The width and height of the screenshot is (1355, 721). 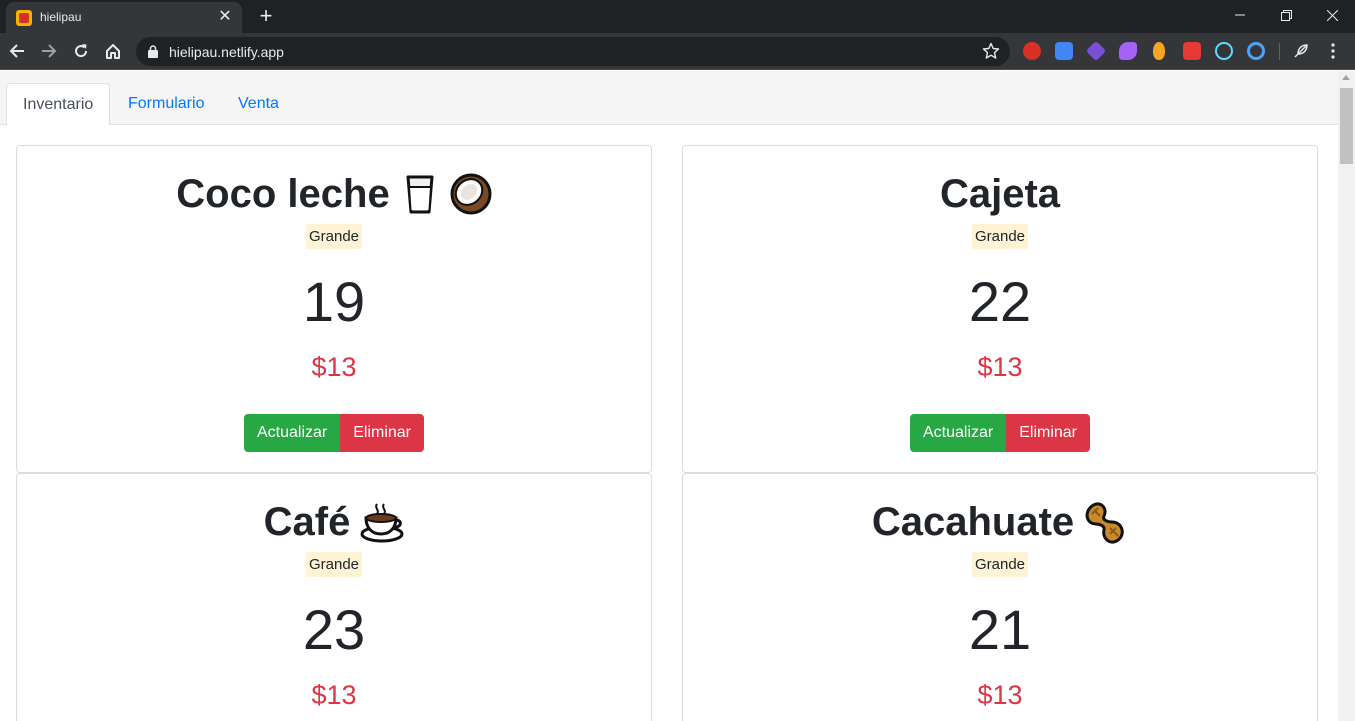 I want to click on toolbar-separator, so click(x=1279, y=51).